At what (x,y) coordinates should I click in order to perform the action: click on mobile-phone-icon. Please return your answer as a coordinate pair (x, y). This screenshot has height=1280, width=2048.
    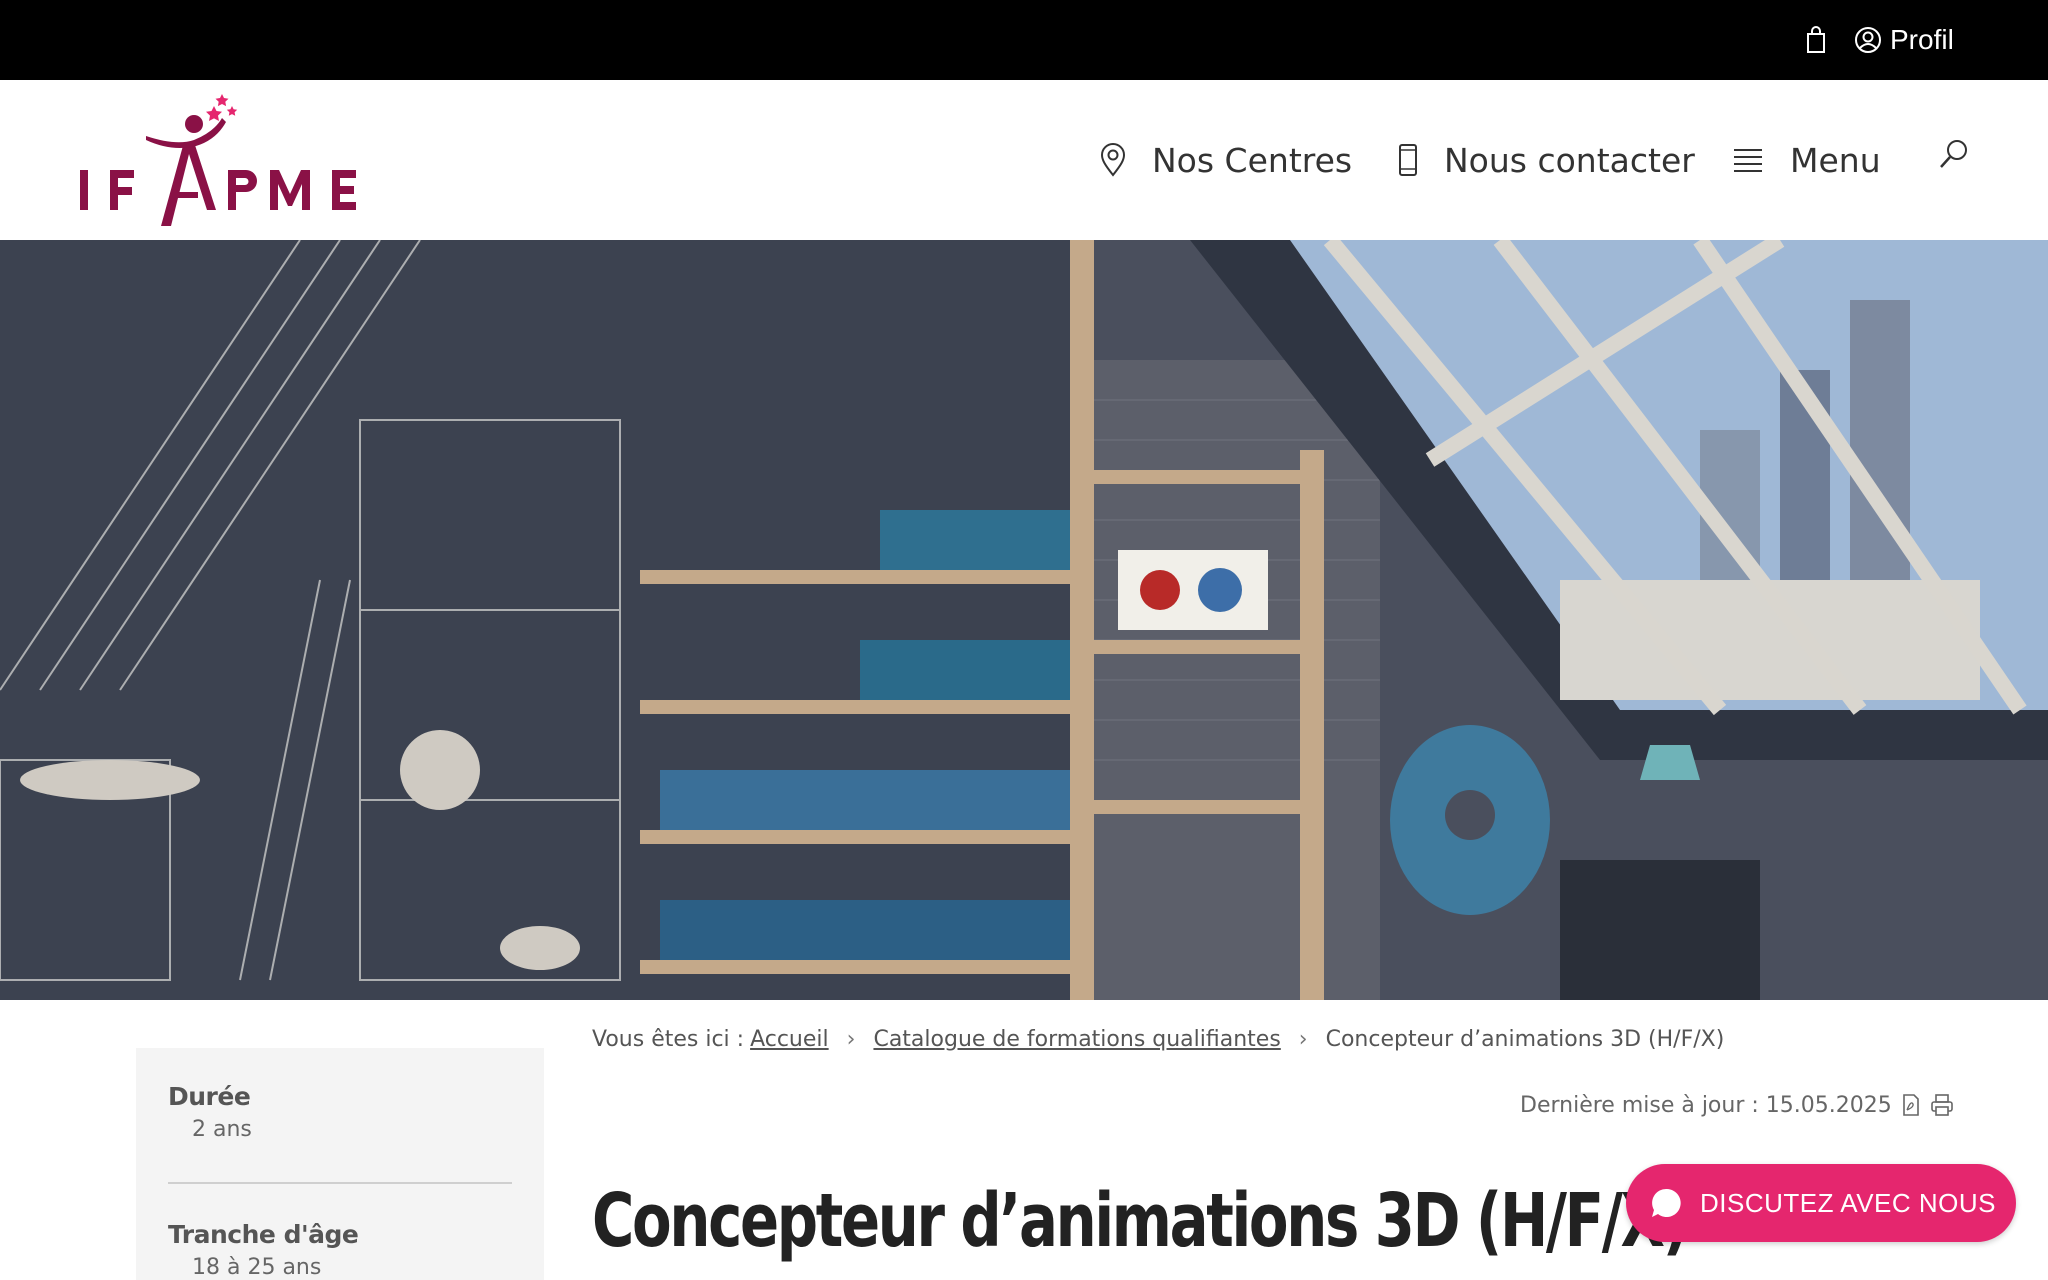
    Looking at the image, I should click on (1408, 160).